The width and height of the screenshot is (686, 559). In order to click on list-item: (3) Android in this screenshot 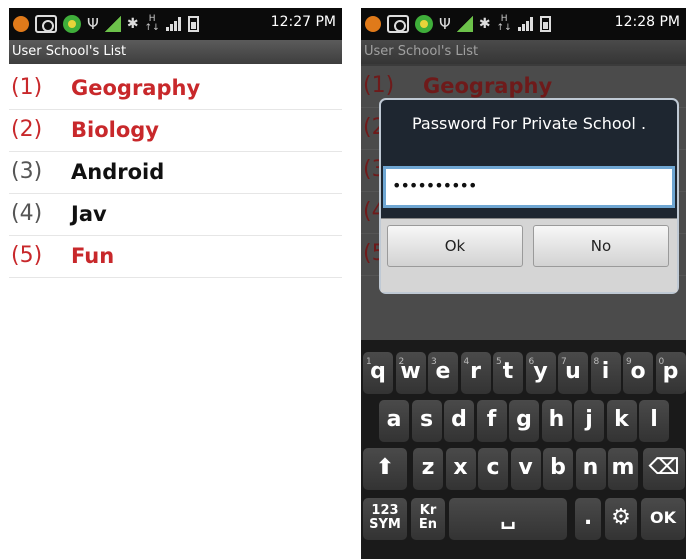, I will do `click(175, 173)`.